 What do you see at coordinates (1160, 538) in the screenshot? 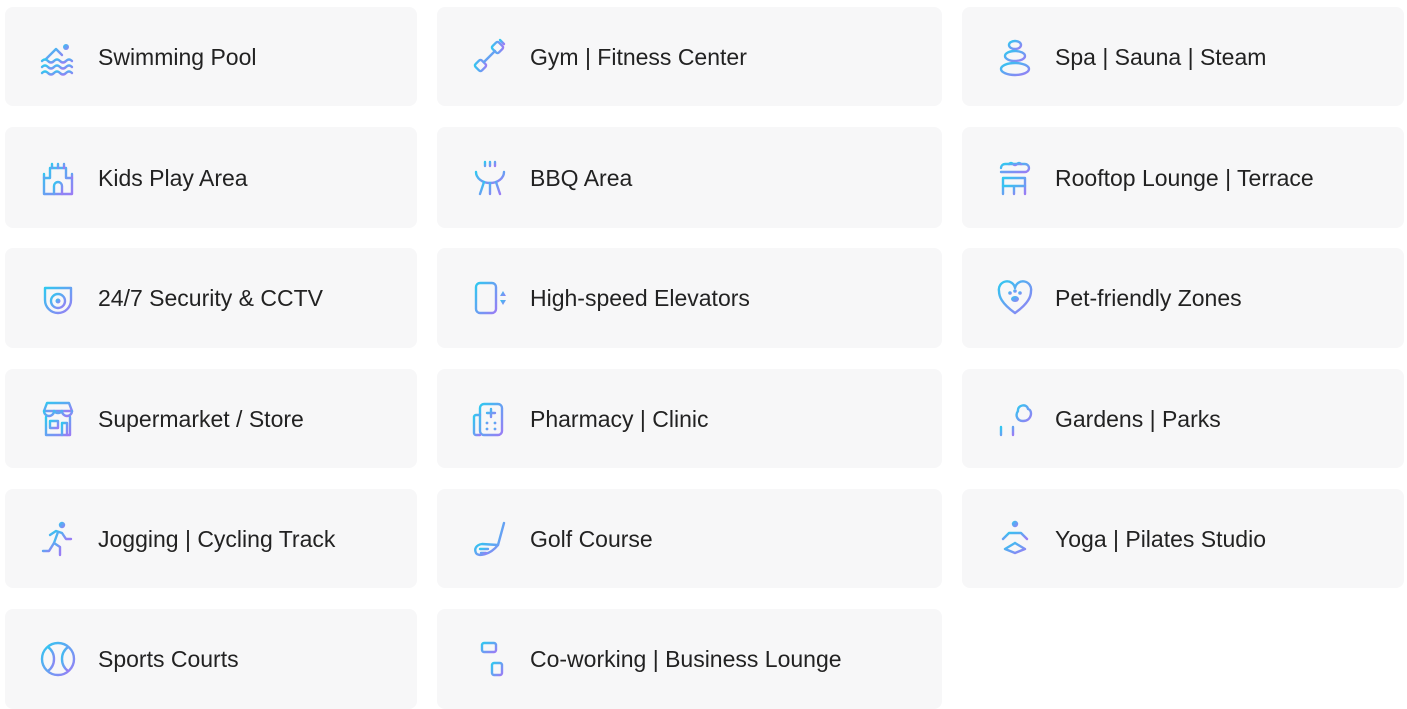
I see `amenity-label: Yoga | Pilates Studio` at bounding box center [1160, 538].